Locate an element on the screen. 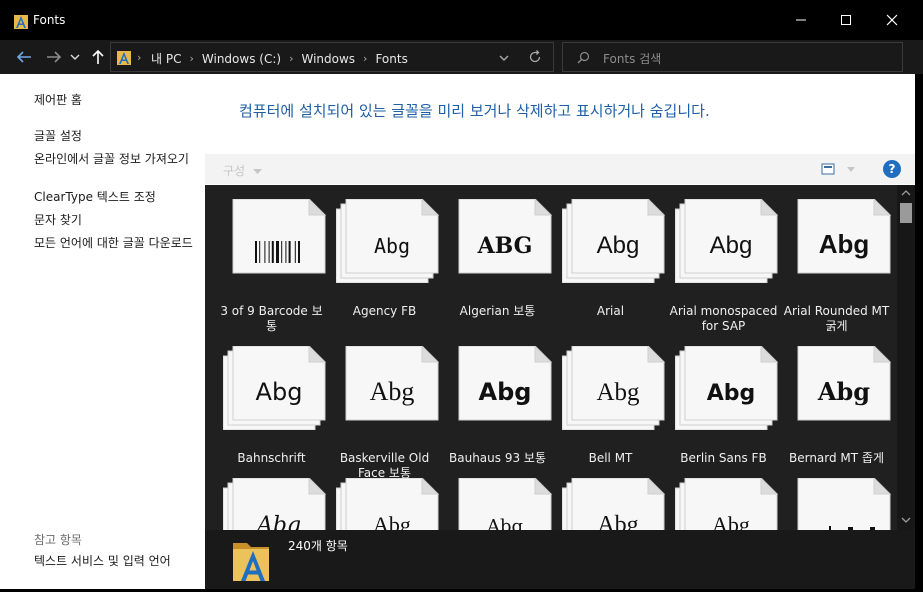 This screenshot has width=923, height=592. recent-locations-button is located at coordinates (75, 57).